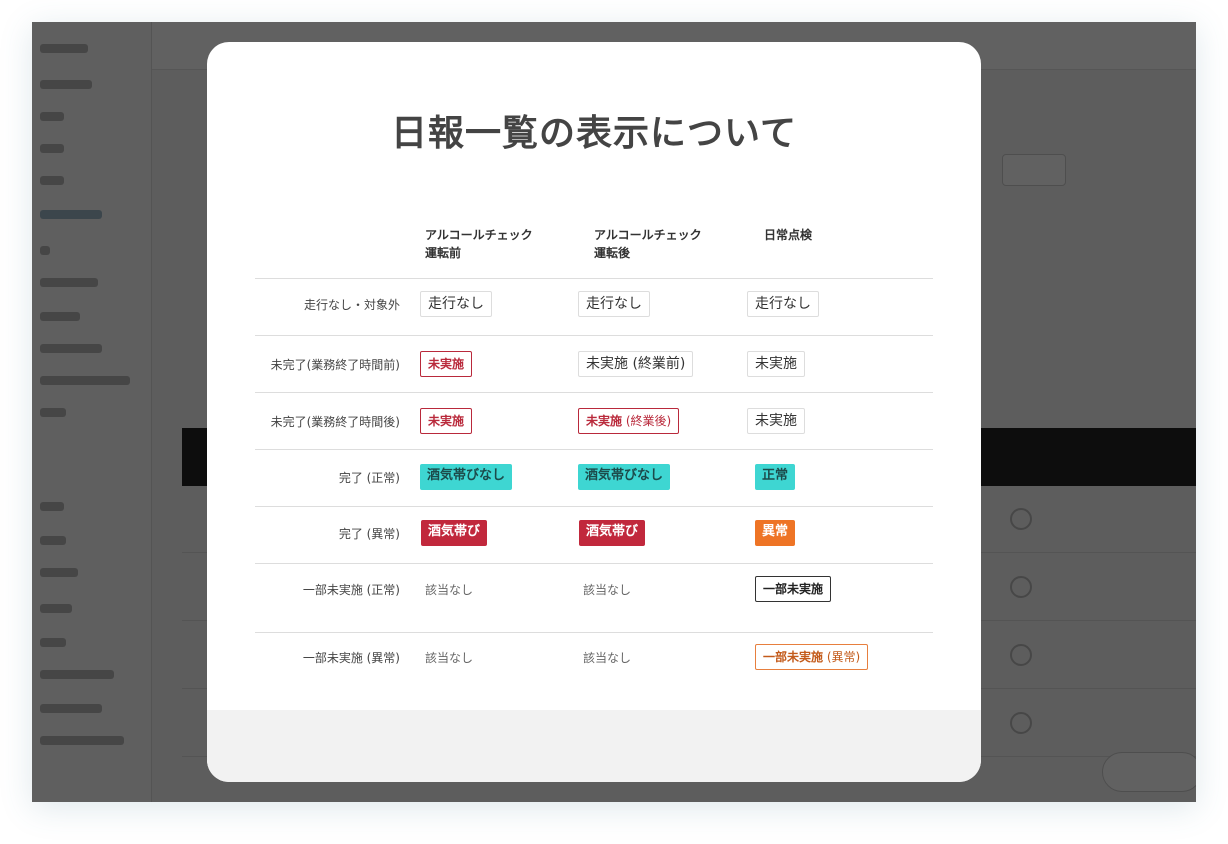  I want to click on column-header-pre-drive: アルコールチェック 運転前, so click(479, 244).